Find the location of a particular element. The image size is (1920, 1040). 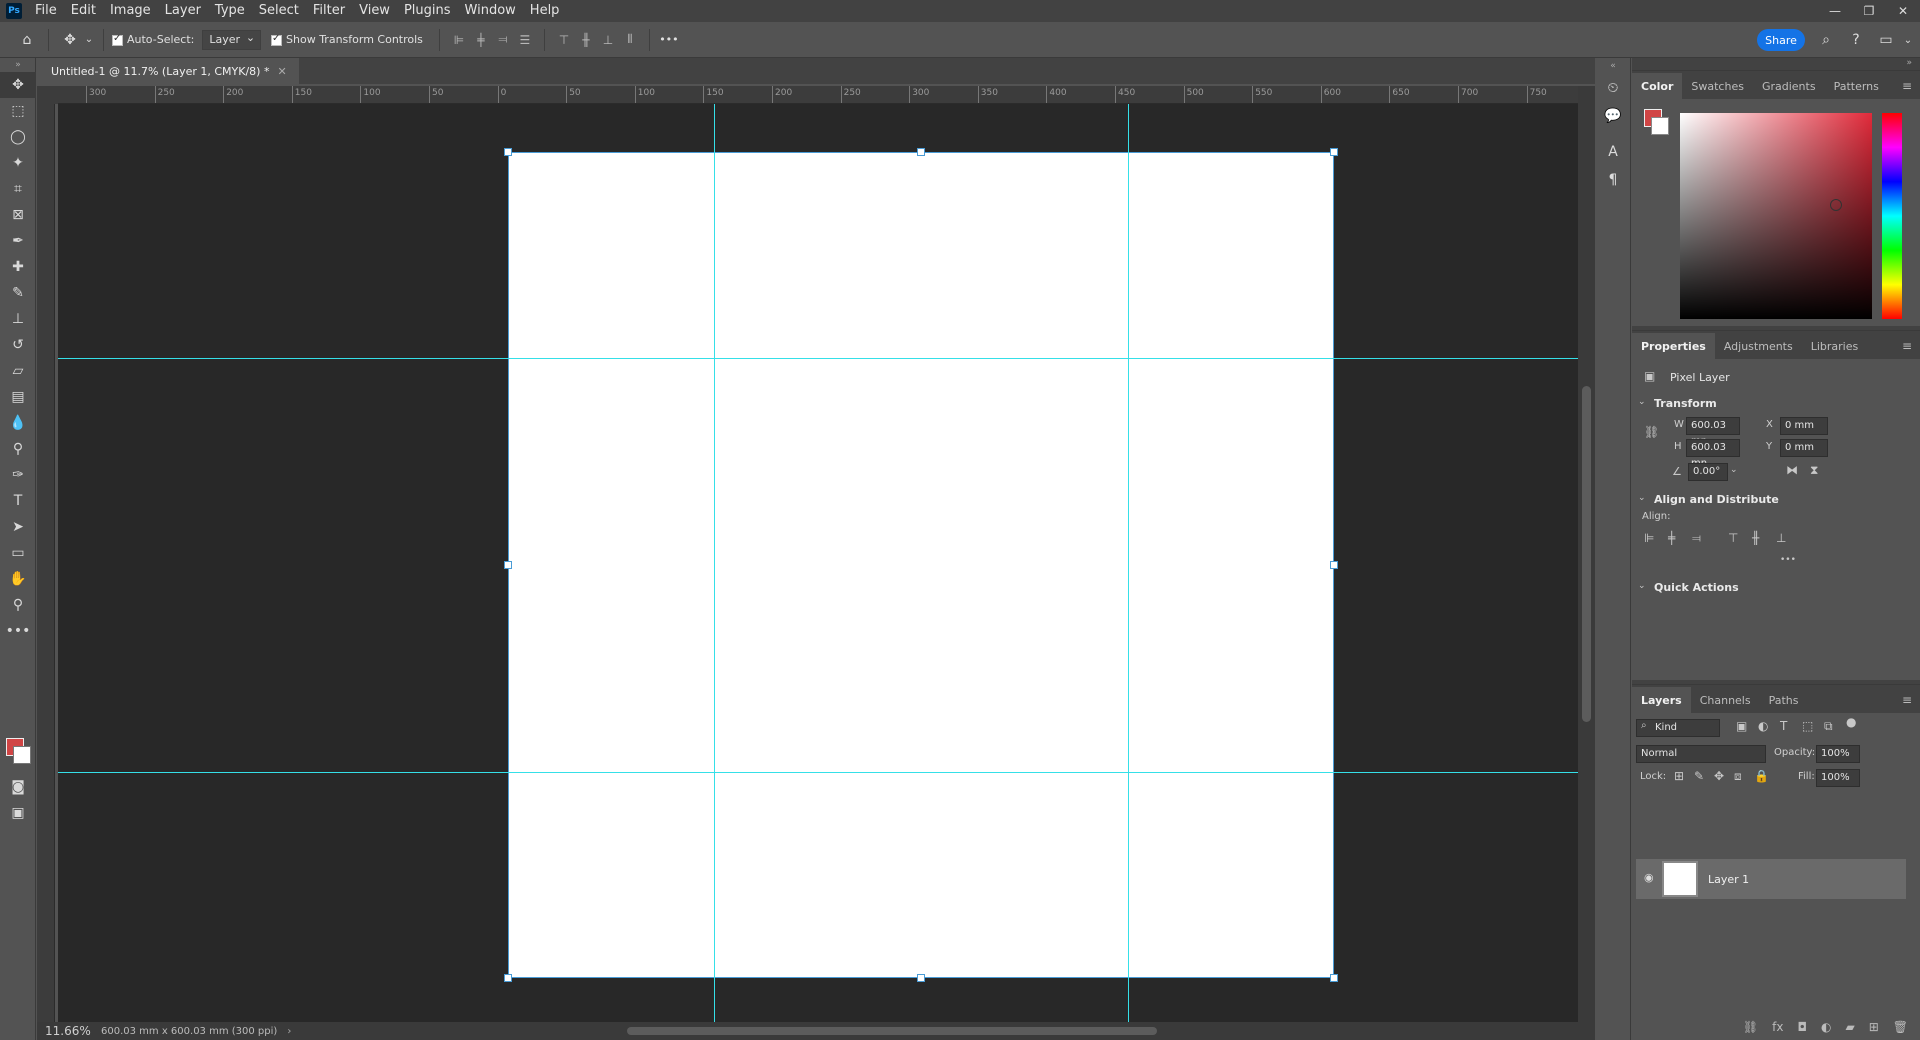

link-layers-icon: ⛓ is located at coordinates (1750, 1027).